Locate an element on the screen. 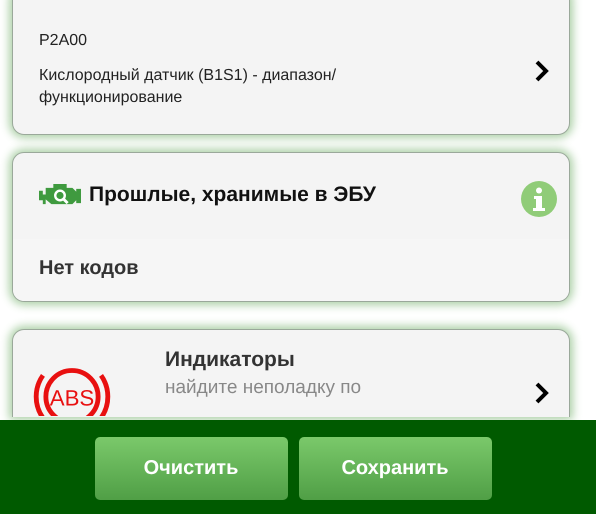 Image resolution: width=596 pixels, height=514 pixels. section-title: Прошлые, хранимые в ЭБУ is located at coordinates (233, 195).